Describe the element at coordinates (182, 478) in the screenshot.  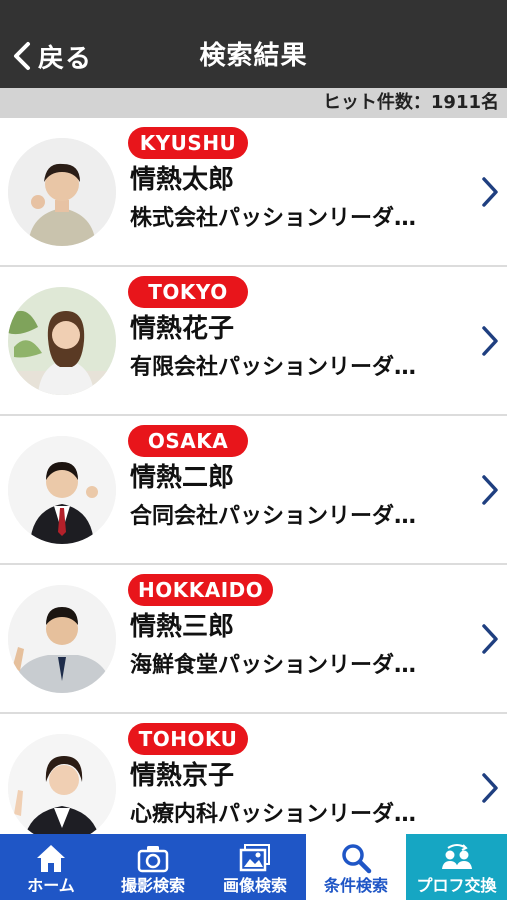
I see `person-name: 情熱二郎` at that location.